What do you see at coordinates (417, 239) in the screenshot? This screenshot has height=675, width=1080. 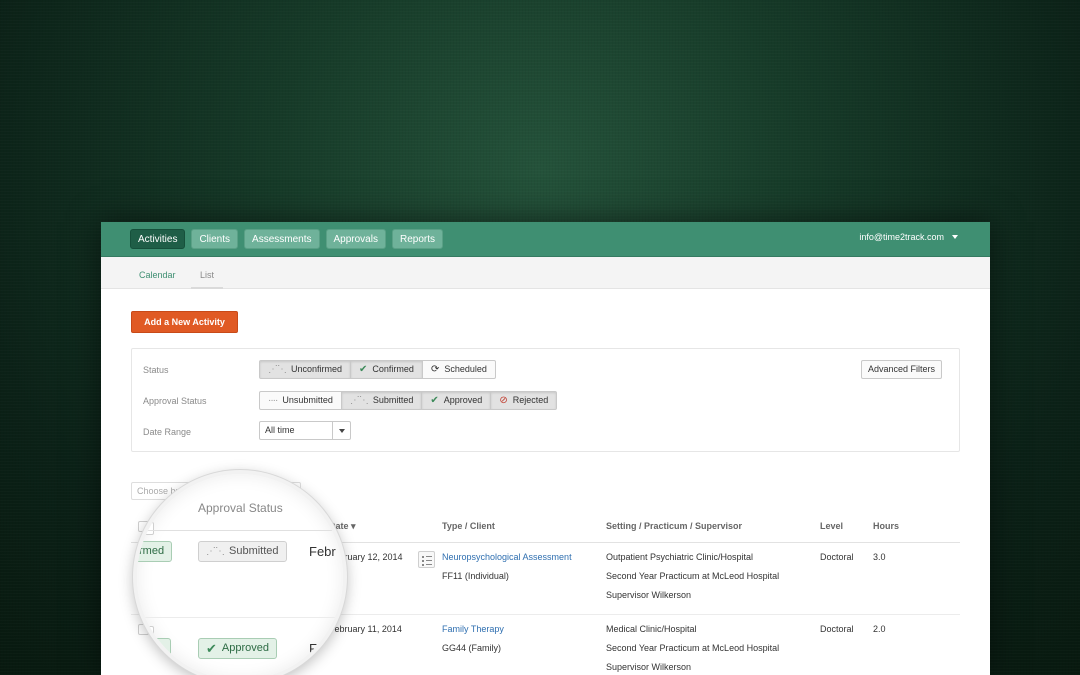 I see `nav-tab-reports: Reports` at bounding box center [417, 239].